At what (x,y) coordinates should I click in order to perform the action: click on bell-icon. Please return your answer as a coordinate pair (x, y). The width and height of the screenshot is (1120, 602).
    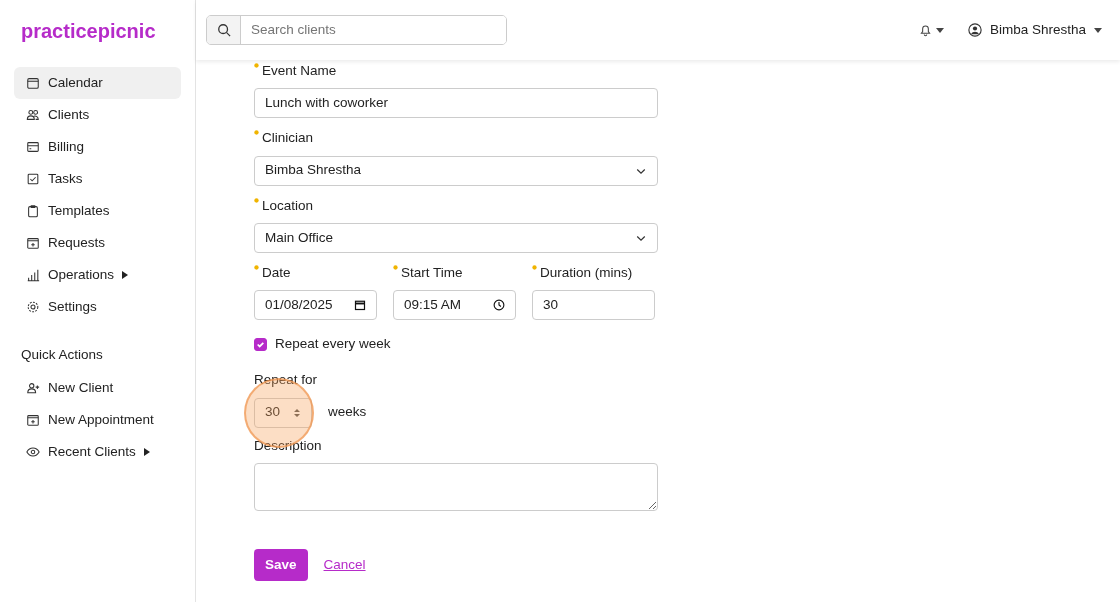
    Looking at the image, I should click on (925, 30).